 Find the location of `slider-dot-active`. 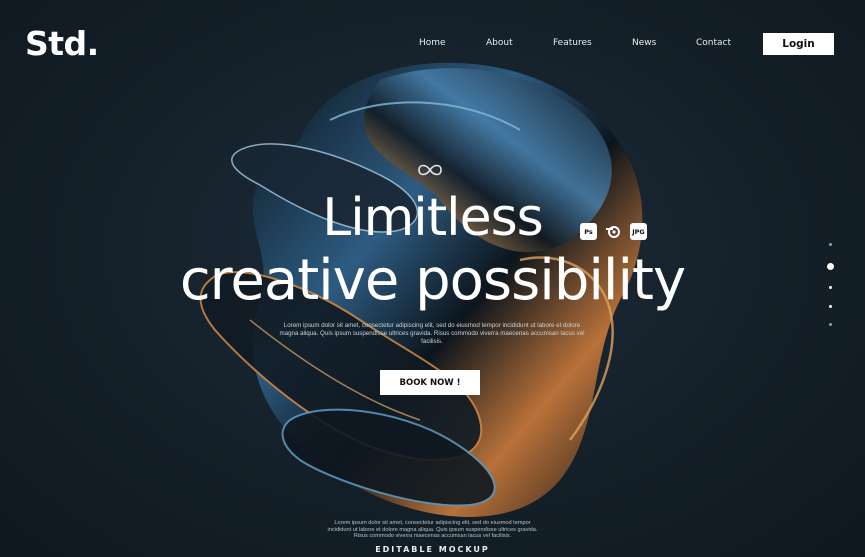

slider-dot-active is located at coordinates (830, 266).